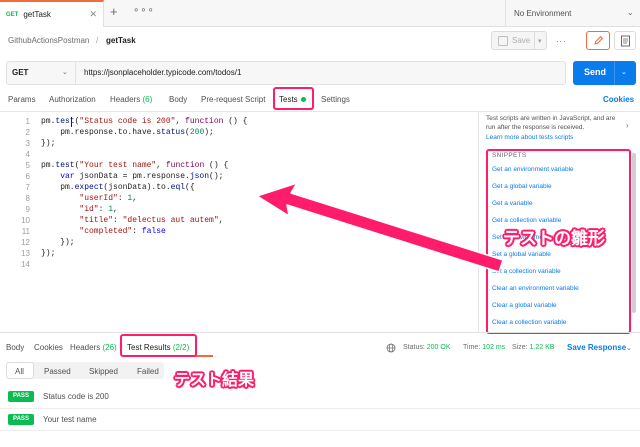 The width and height of the screenshot is (640, 447). Describe the element at coordinates (380, 227) in the screenshot. I see `annotation-arrow` at that location.